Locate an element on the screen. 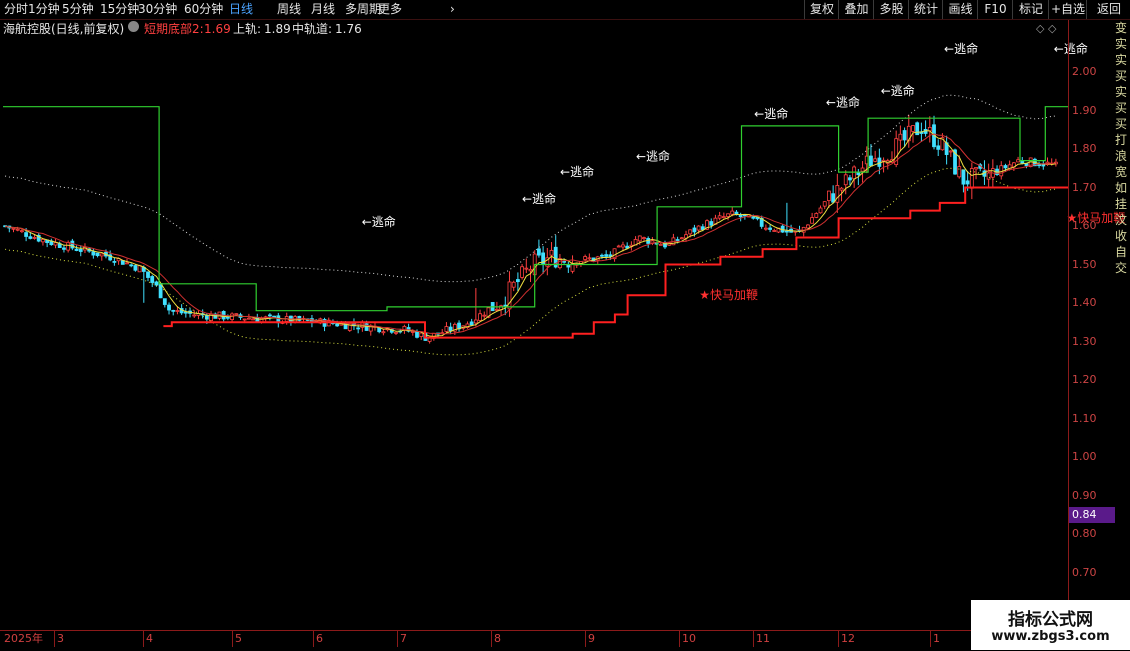 This screenshot has width=1130, height=651. toolbar-button-0: 复权 is located at coordinates (821, 9).